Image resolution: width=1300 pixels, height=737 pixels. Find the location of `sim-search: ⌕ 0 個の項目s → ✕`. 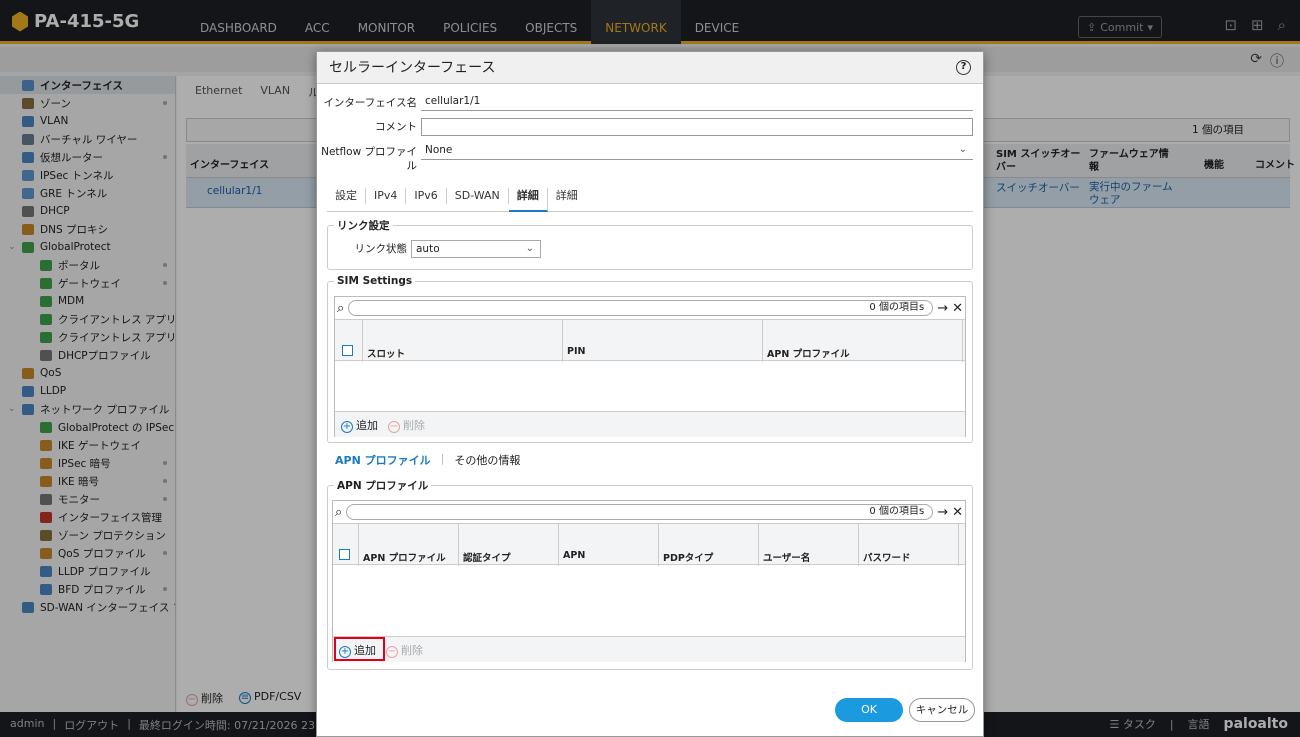

sim-search: ⌕ 0 個の項目s → ✕ is located at coordinates (650, 308).